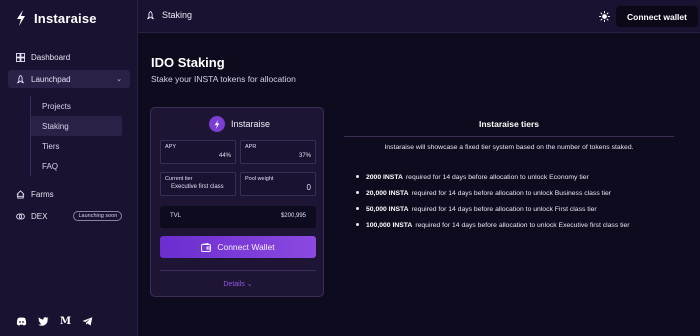 This screenshot has height=336, width=700. I want to click on grid-icon, so click(20, 57).